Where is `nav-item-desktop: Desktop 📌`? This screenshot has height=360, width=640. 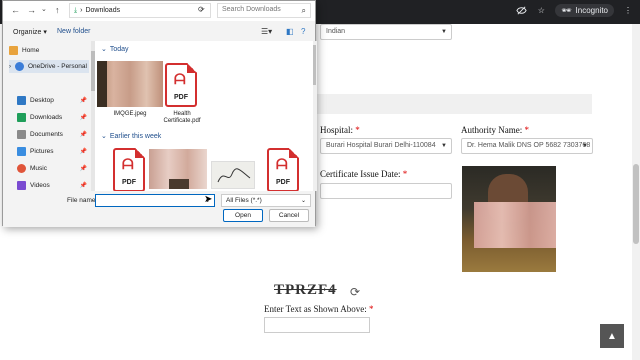 nav-item-desktop: Desktop 📌 is located at coordinates (57, 100).